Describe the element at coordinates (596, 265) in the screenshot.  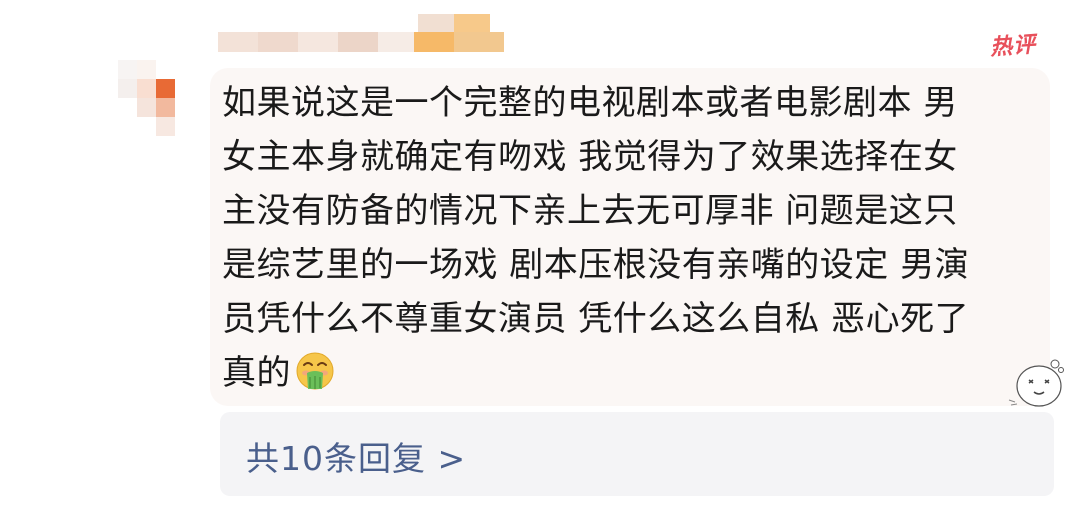
I see `comment-line: 是综艺里的一场戏 剧本压根没有亲嘴的设定 男演` at that location.